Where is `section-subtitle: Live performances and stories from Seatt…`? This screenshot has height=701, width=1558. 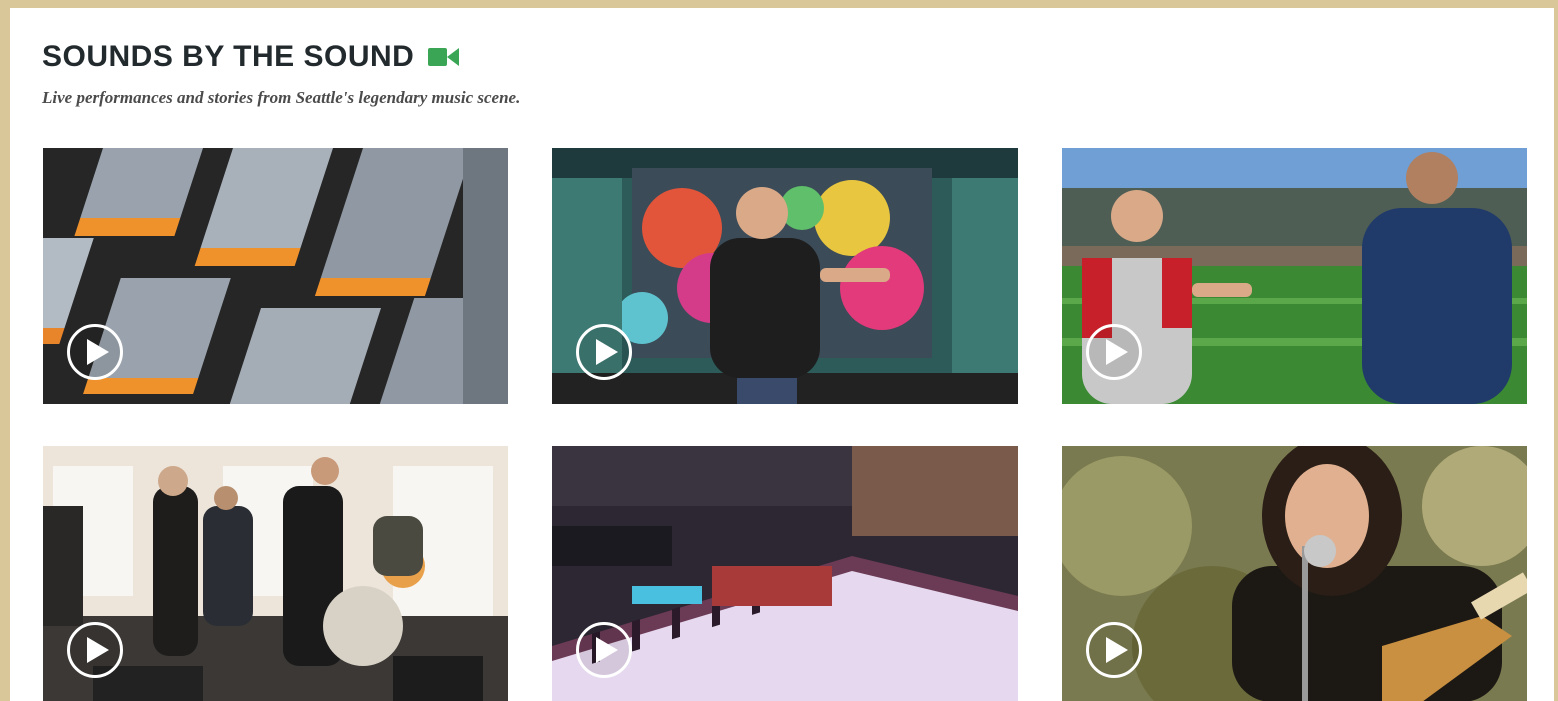
section-subtitle: Live performances and stories from Seatt… is located at coordinates (281, 97).